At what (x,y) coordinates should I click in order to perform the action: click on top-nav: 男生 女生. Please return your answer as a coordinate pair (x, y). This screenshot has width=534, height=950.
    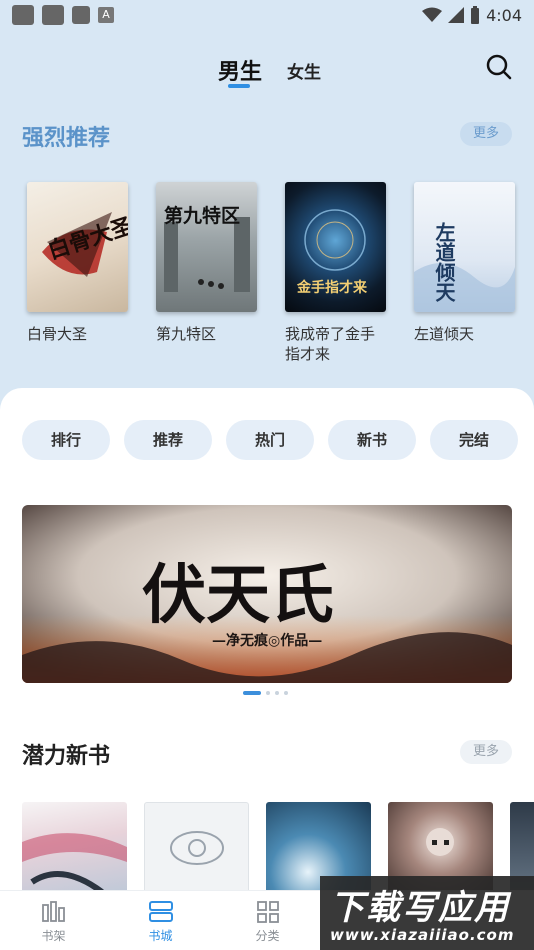
    Looking at the image, I should click on (267, 70).